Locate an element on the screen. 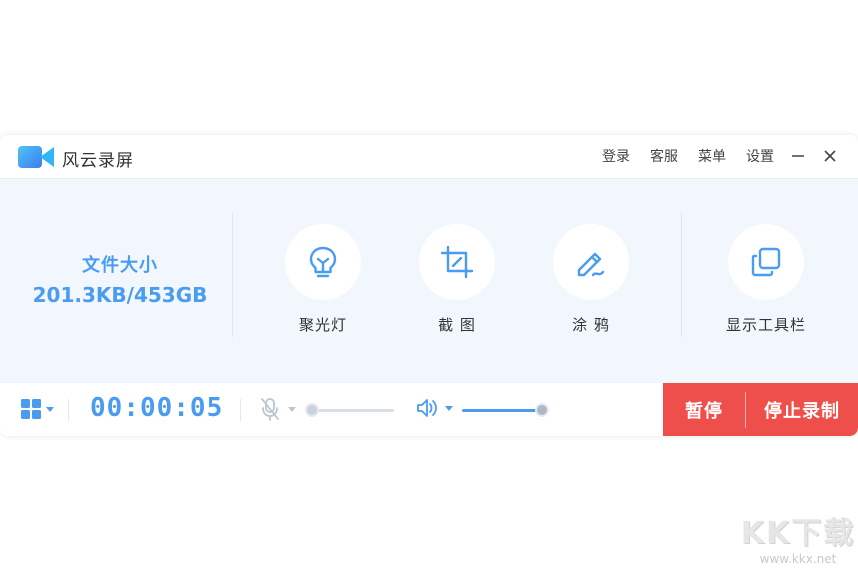  pause-button: 暂停 is located at coordinates (704, 409).